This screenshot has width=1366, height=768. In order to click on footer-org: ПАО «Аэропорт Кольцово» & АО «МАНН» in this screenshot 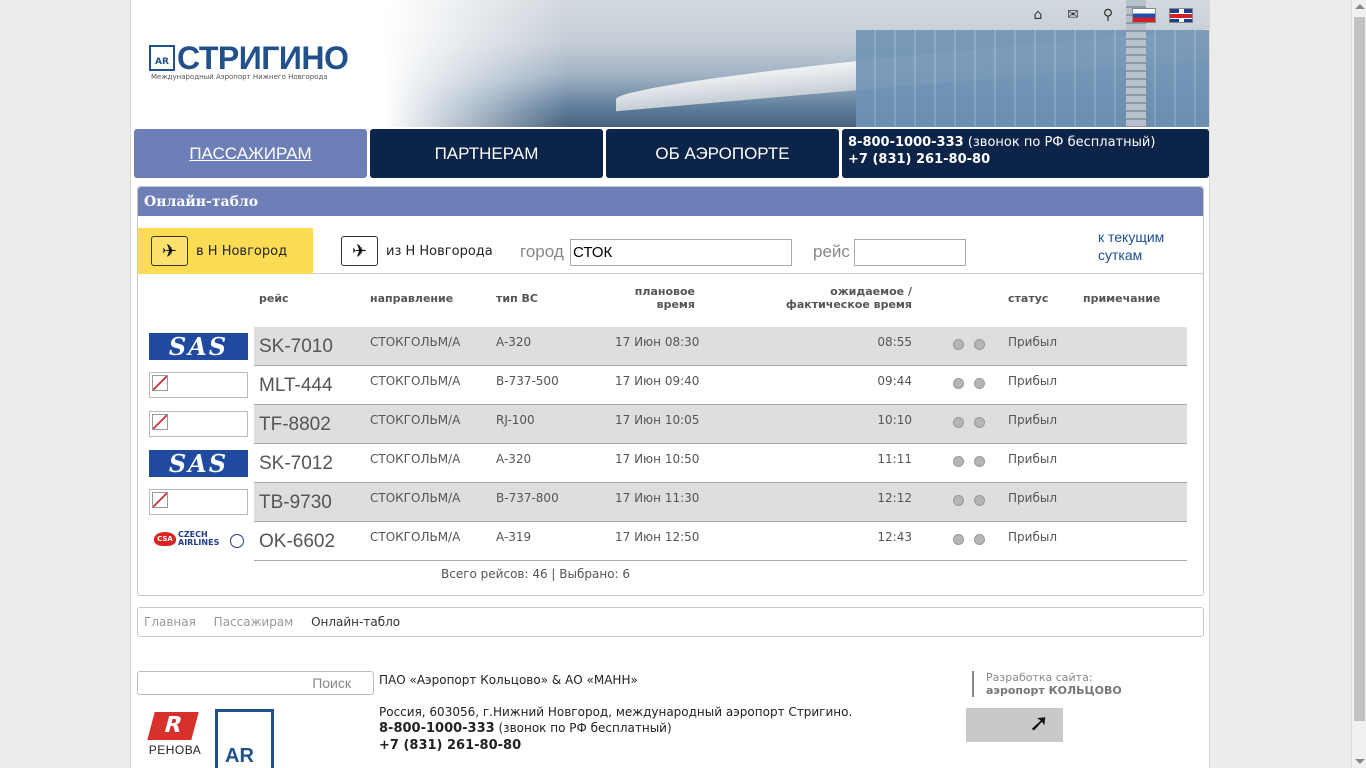, I will do `click(508, 680)`.